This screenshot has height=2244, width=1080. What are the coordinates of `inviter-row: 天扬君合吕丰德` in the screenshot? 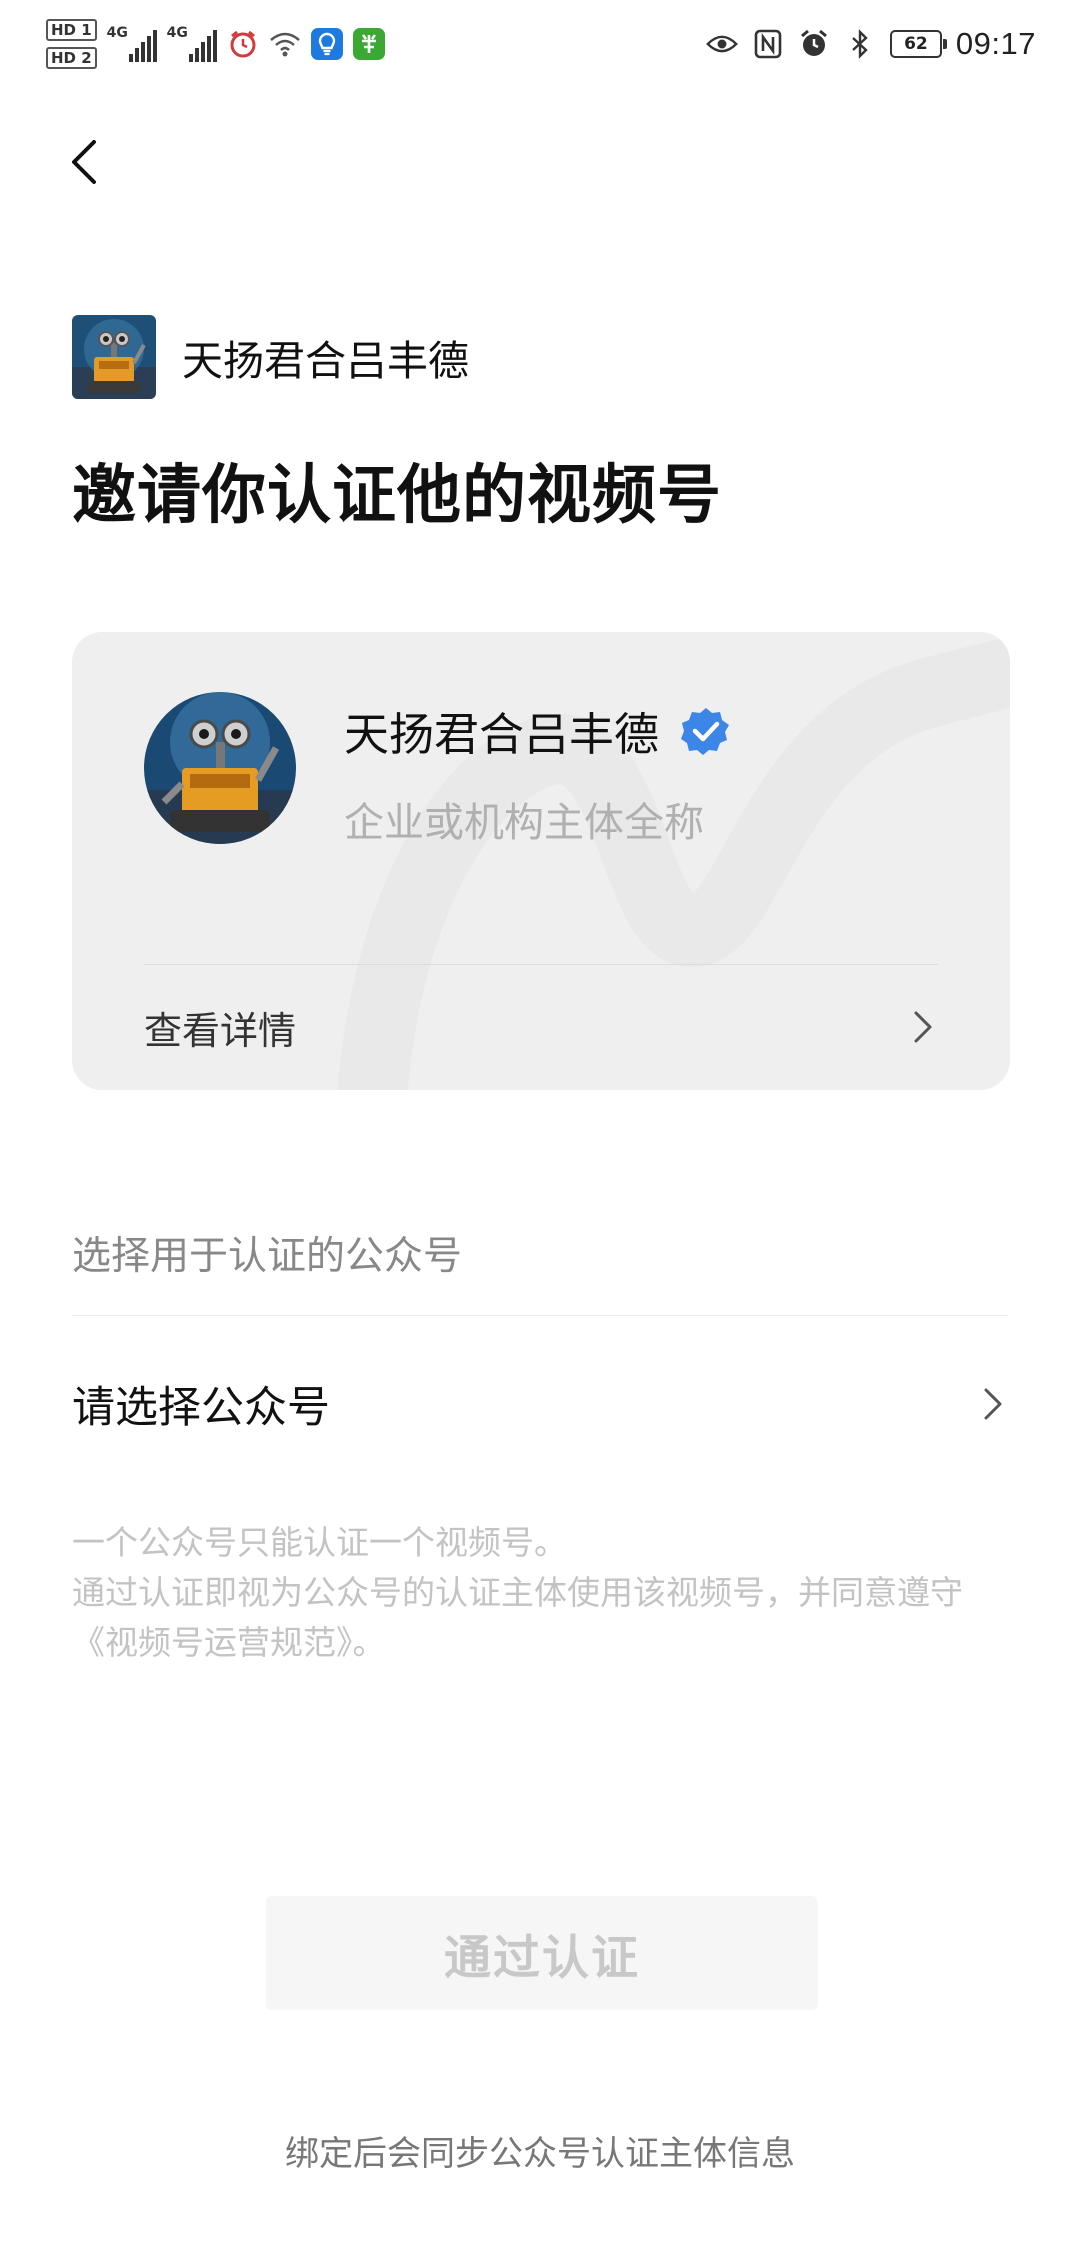 It's located at (270, 357).